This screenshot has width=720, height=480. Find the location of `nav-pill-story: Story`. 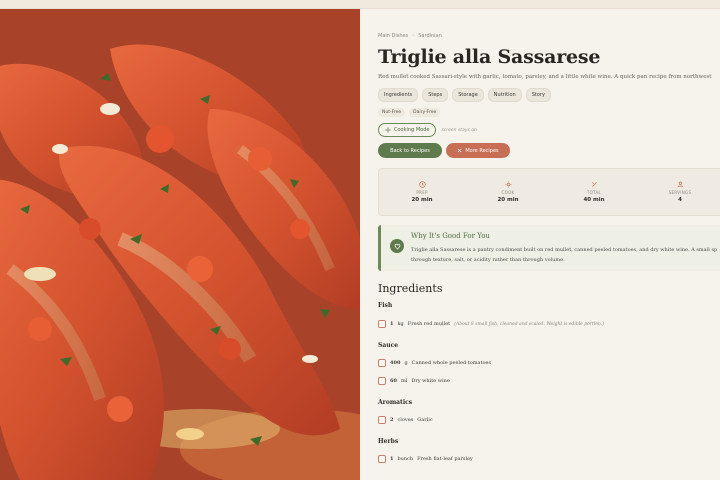

nav-pill-story: Story is located at coordinates (538, 95).